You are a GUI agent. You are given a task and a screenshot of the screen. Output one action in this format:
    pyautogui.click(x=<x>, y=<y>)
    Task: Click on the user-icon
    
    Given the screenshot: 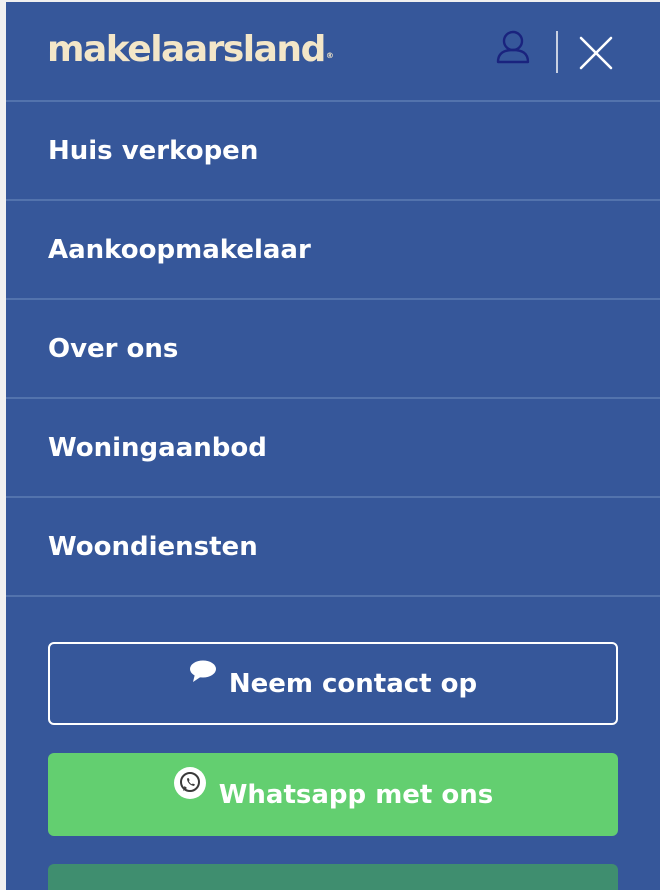 What is the action you would take?
    pyautogui.click(x=513, y=47)
    